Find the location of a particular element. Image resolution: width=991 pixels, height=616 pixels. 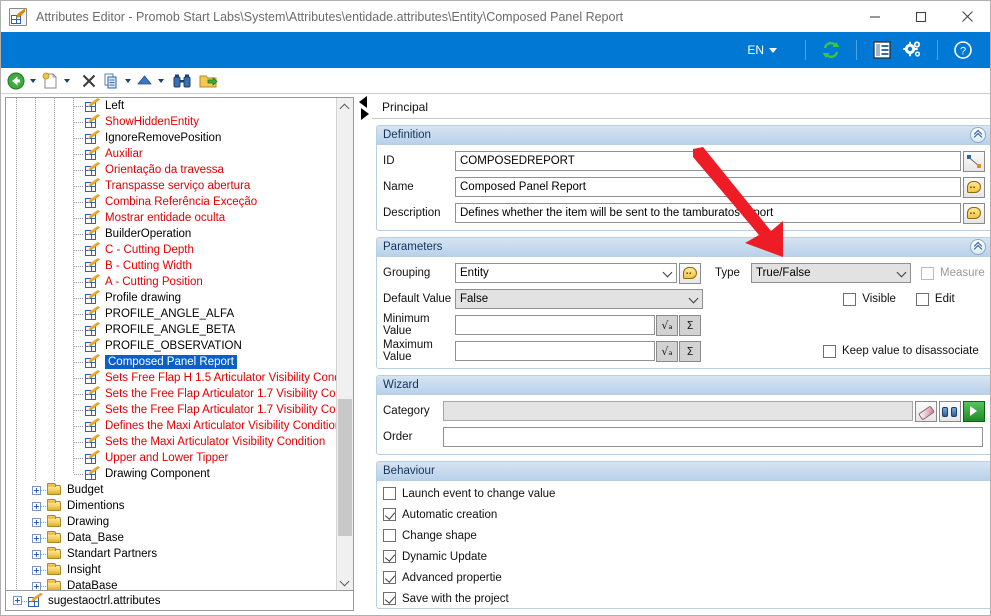

grouping-combo: Entity is located at coordinates (566, 273).